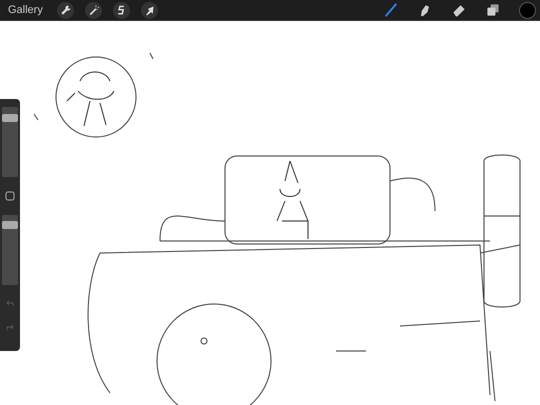 The height and width of the screenshot is (405, 540). Describe the element at coordinates (10, 250) in the screenshot. I see `opacity-slider` at that location.